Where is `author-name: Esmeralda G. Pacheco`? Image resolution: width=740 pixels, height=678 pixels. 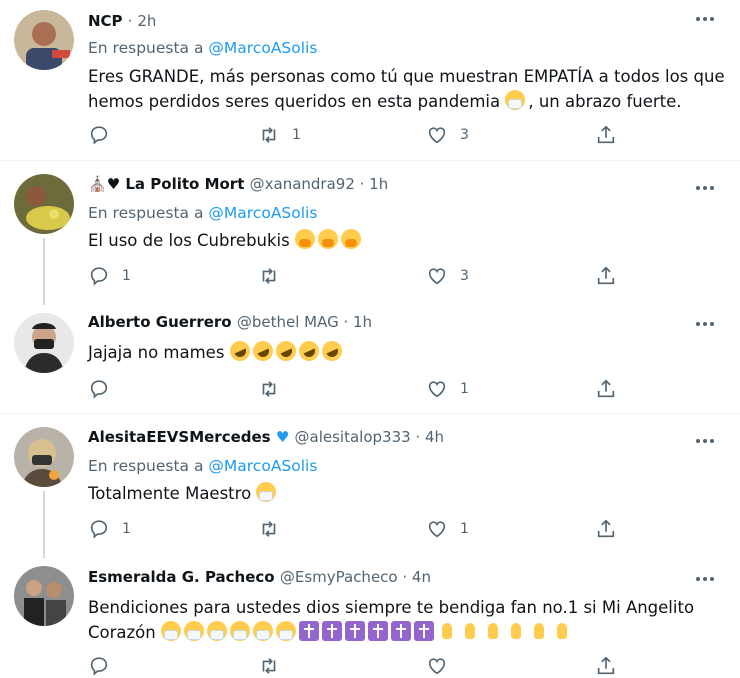
author-name: Esmeralda G. Pacheco is located at coordinates (181, 577).